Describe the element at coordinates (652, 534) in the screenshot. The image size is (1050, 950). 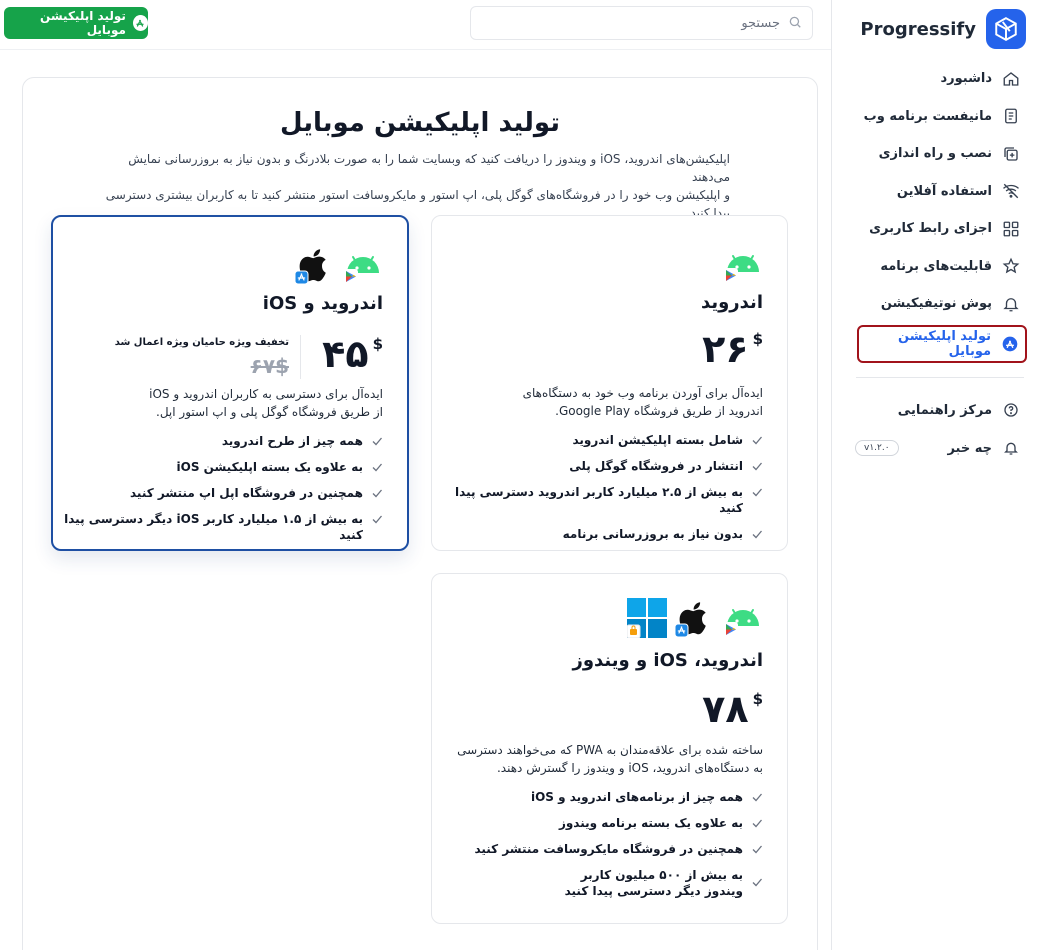
I see `feature-text: بدون نیاز به بروزرسانی برنامه` at that location.